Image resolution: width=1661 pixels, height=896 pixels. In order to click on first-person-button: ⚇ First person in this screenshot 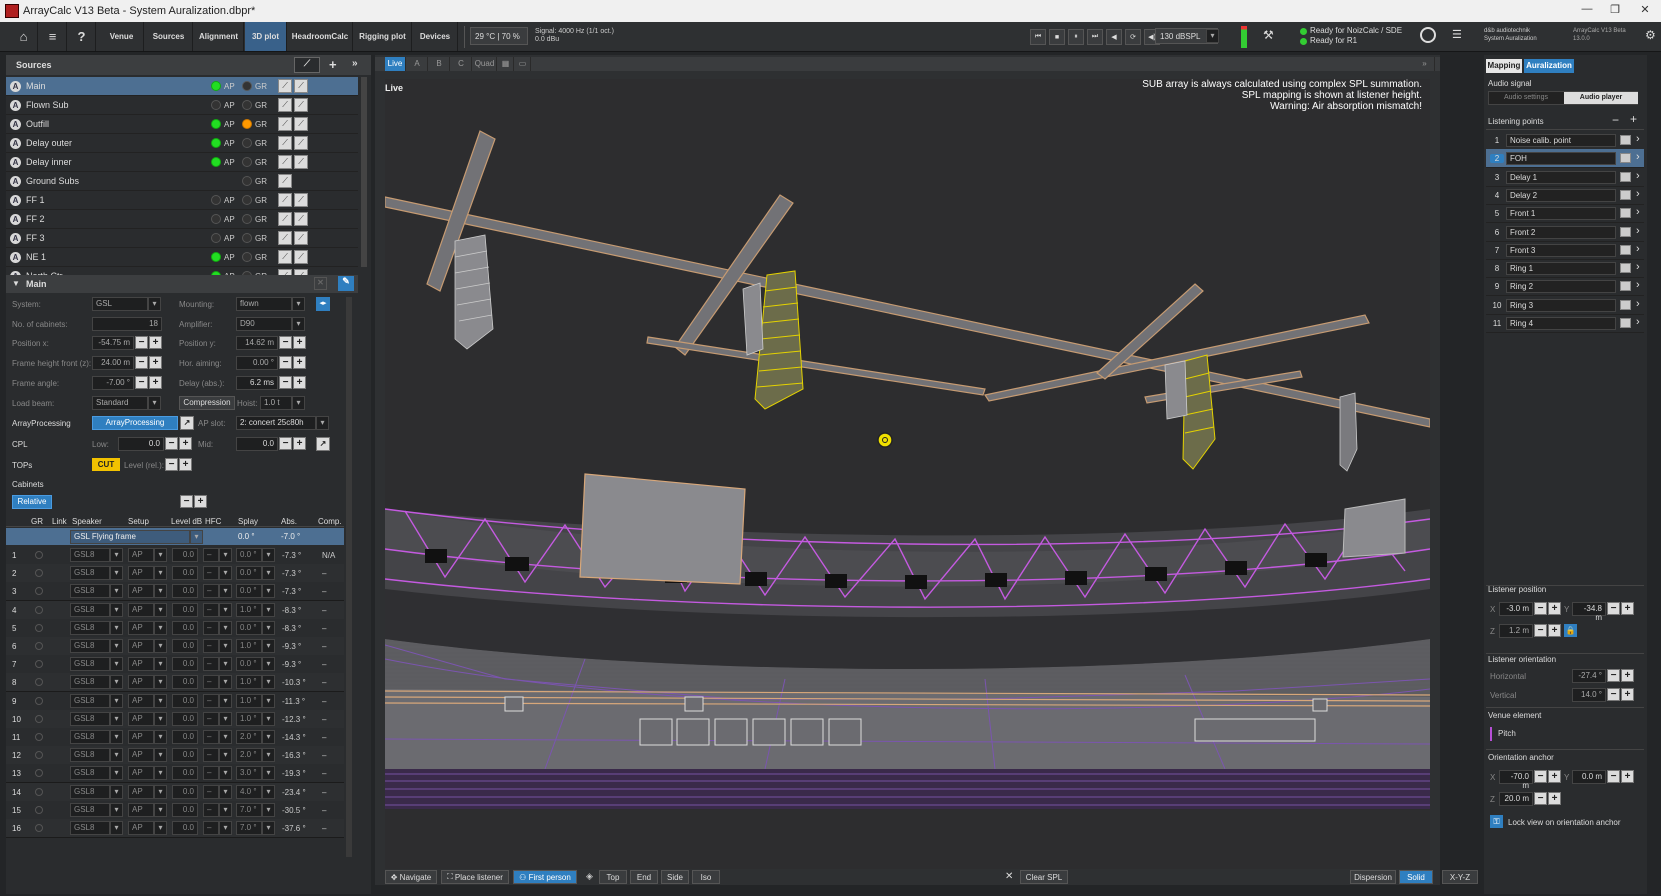, I will do `click(545, 877)`.